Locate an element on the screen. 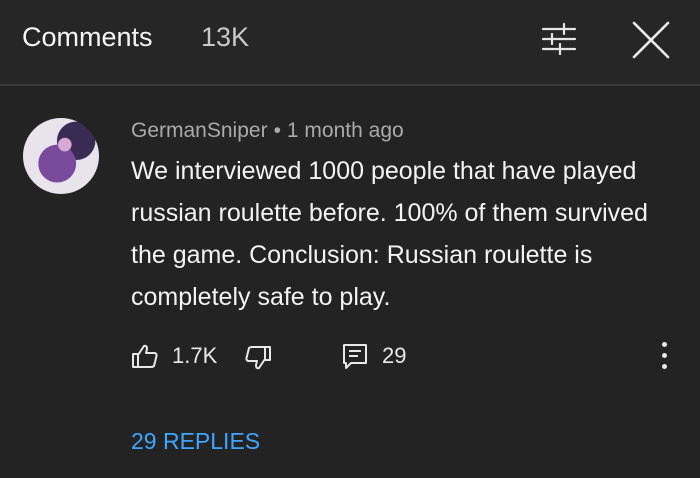 The height and width of the screenshot is (478, 700). comment-actions: 1.7K 29 is located at coordinates (411, 356).